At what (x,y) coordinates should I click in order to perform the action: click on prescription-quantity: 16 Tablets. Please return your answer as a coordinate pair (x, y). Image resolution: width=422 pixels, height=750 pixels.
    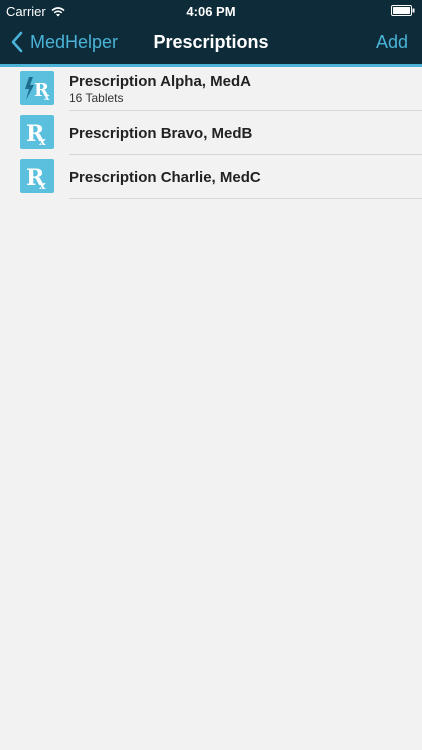
    Looking at the image, I should click on (96, 98).